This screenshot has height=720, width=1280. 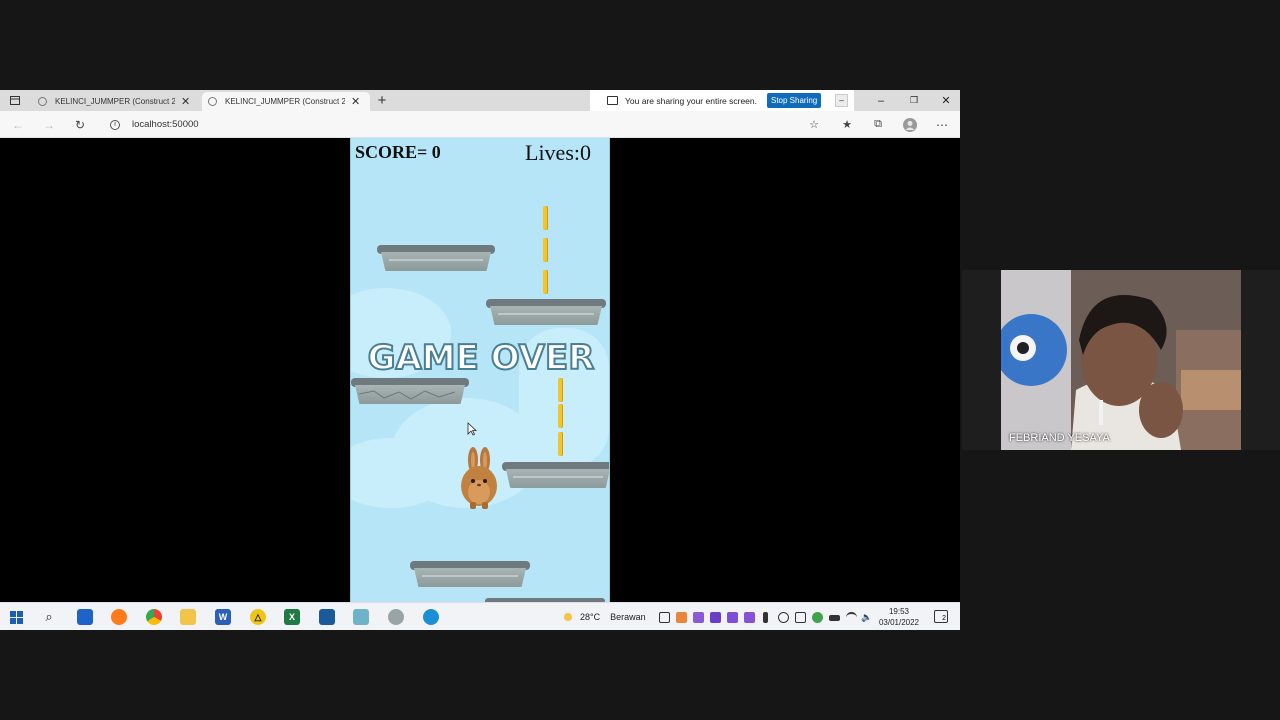 What do you see at coordinates (18, 124) in the screenshot?
I see `back-arrow-icon: ←` at bounding box center [18, 124].